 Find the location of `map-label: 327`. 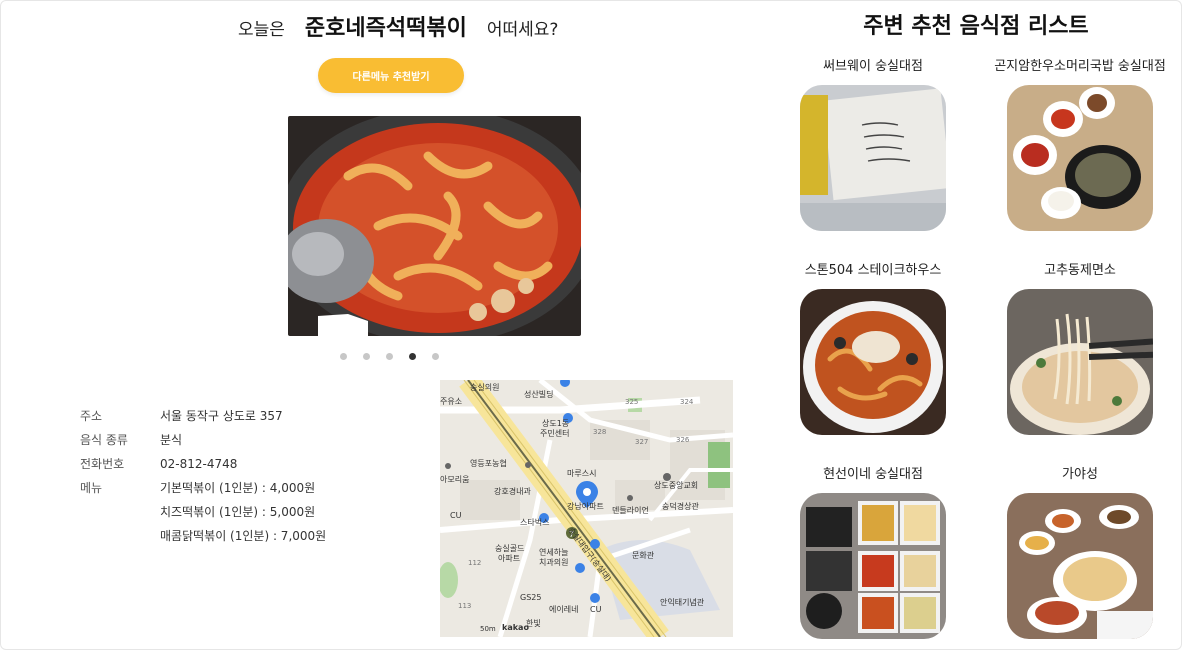

map-label: 327 is located at coordinates (641, 442).